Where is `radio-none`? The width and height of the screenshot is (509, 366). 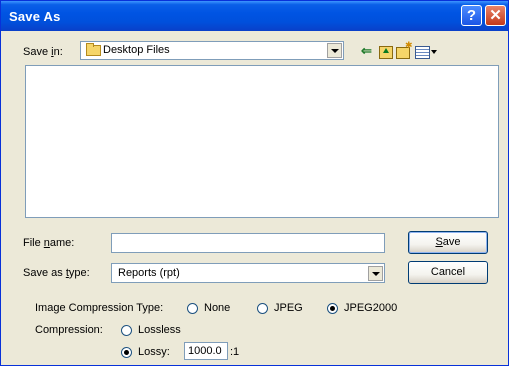
radio-none is located at coordinates (192, 308).